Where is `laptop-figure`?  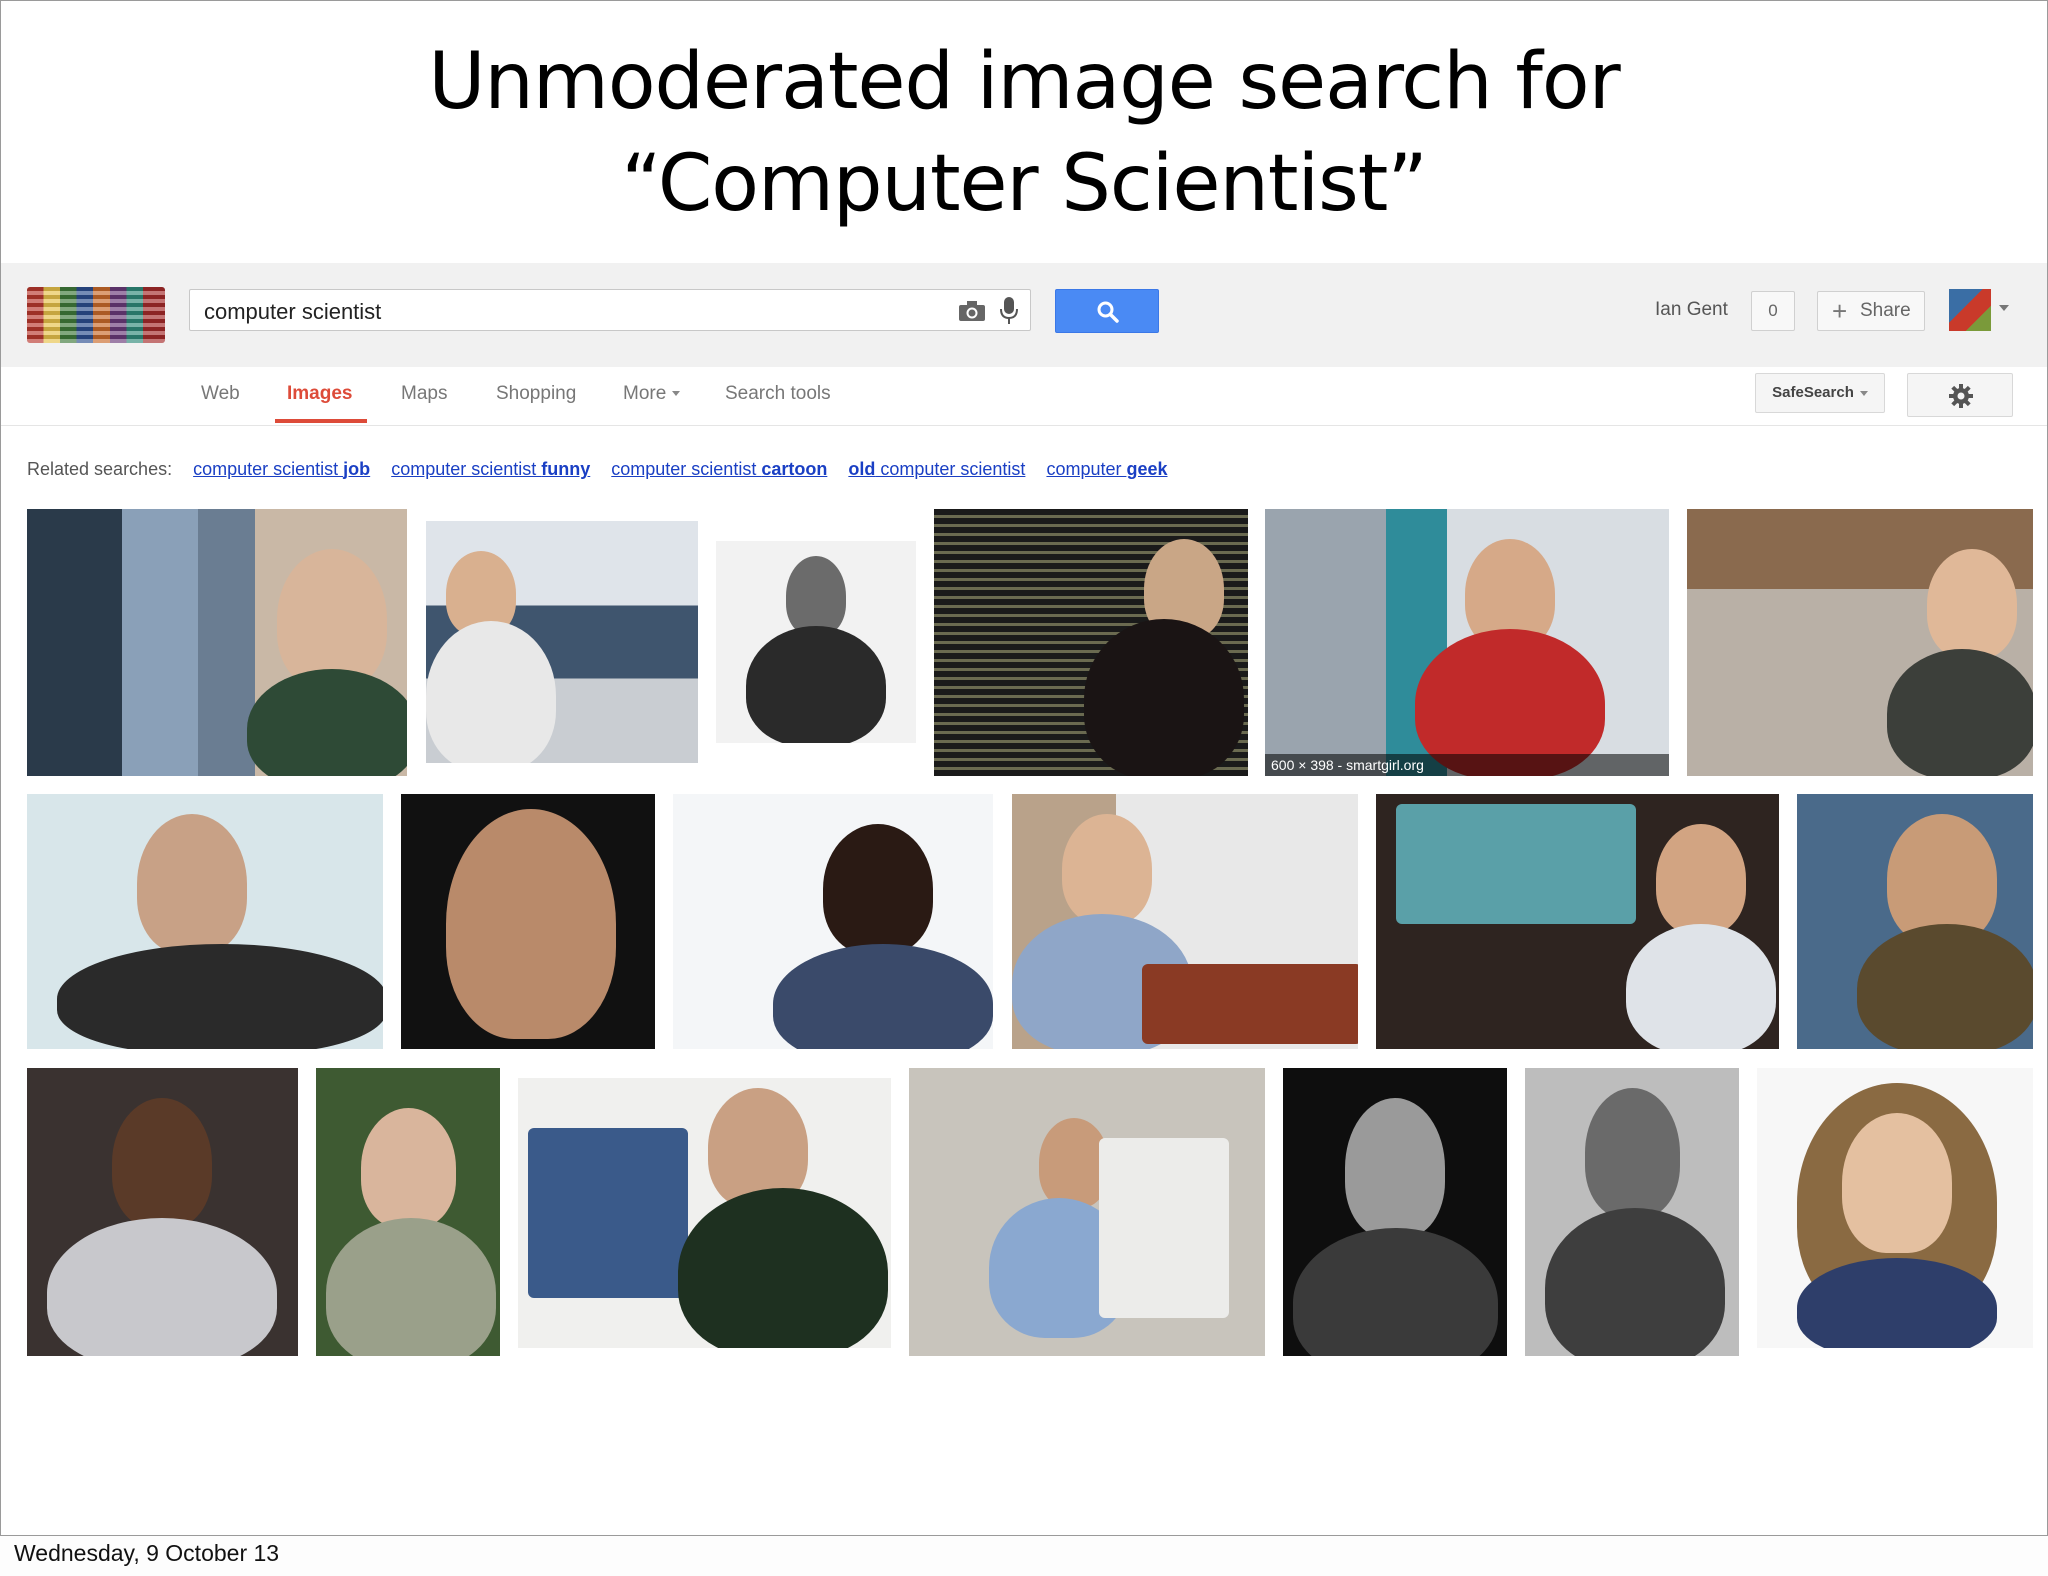 laptop-figure is located at coordinates (608, 1213).